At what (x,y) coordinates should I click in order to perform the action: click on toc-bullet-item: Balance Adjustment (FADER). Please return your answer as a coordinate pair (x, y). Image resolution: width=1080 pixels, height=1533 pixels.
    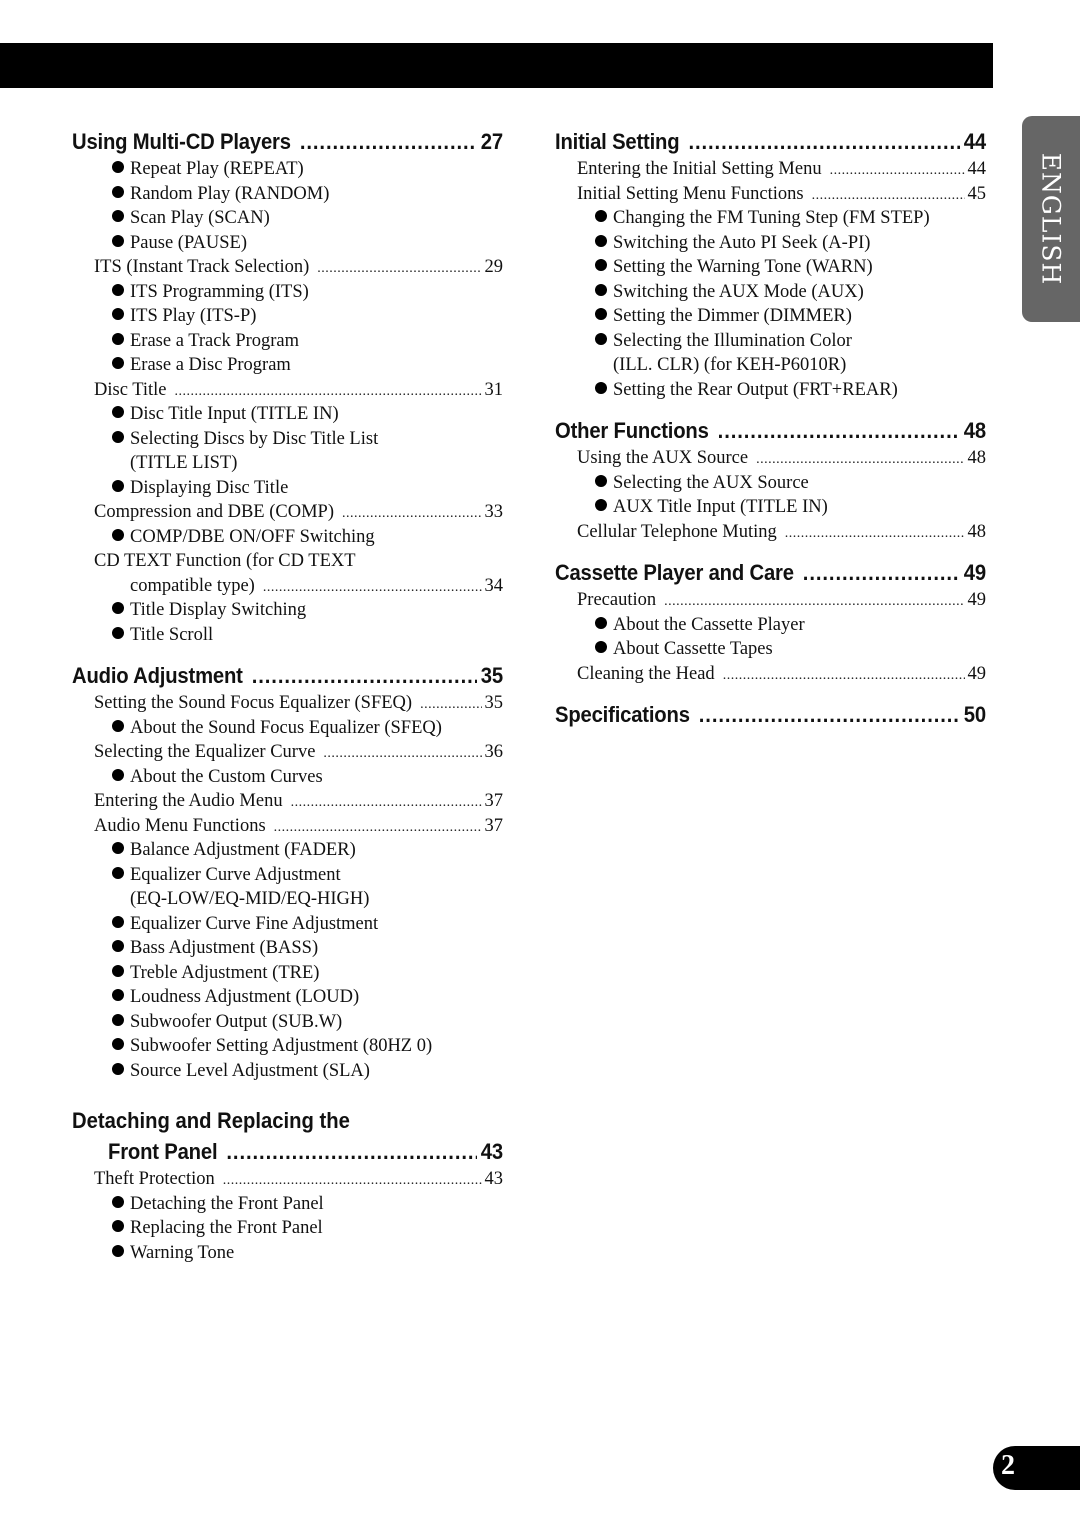
    Looking at the image, I should click on (287, 850).